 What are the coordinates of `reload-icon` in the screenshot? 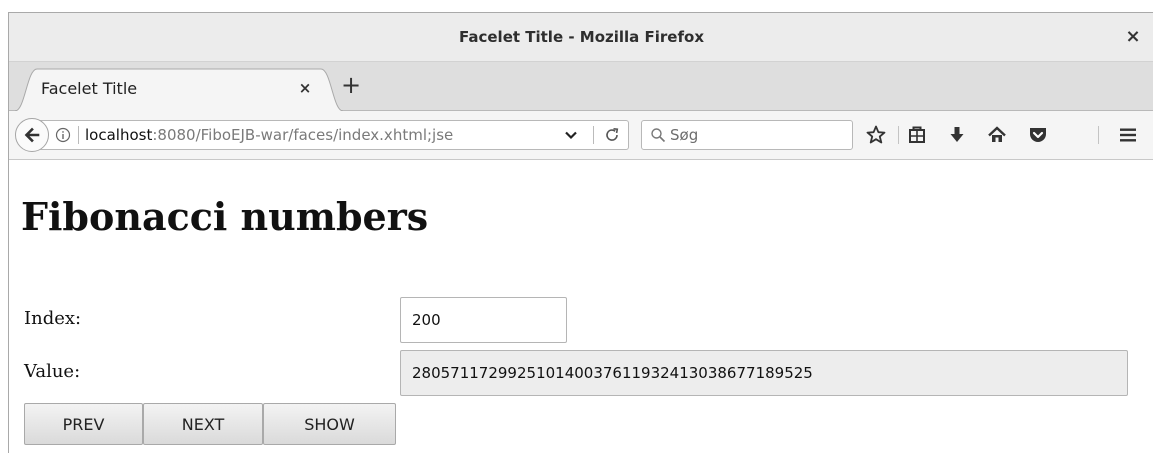 It's located at (612, 135).